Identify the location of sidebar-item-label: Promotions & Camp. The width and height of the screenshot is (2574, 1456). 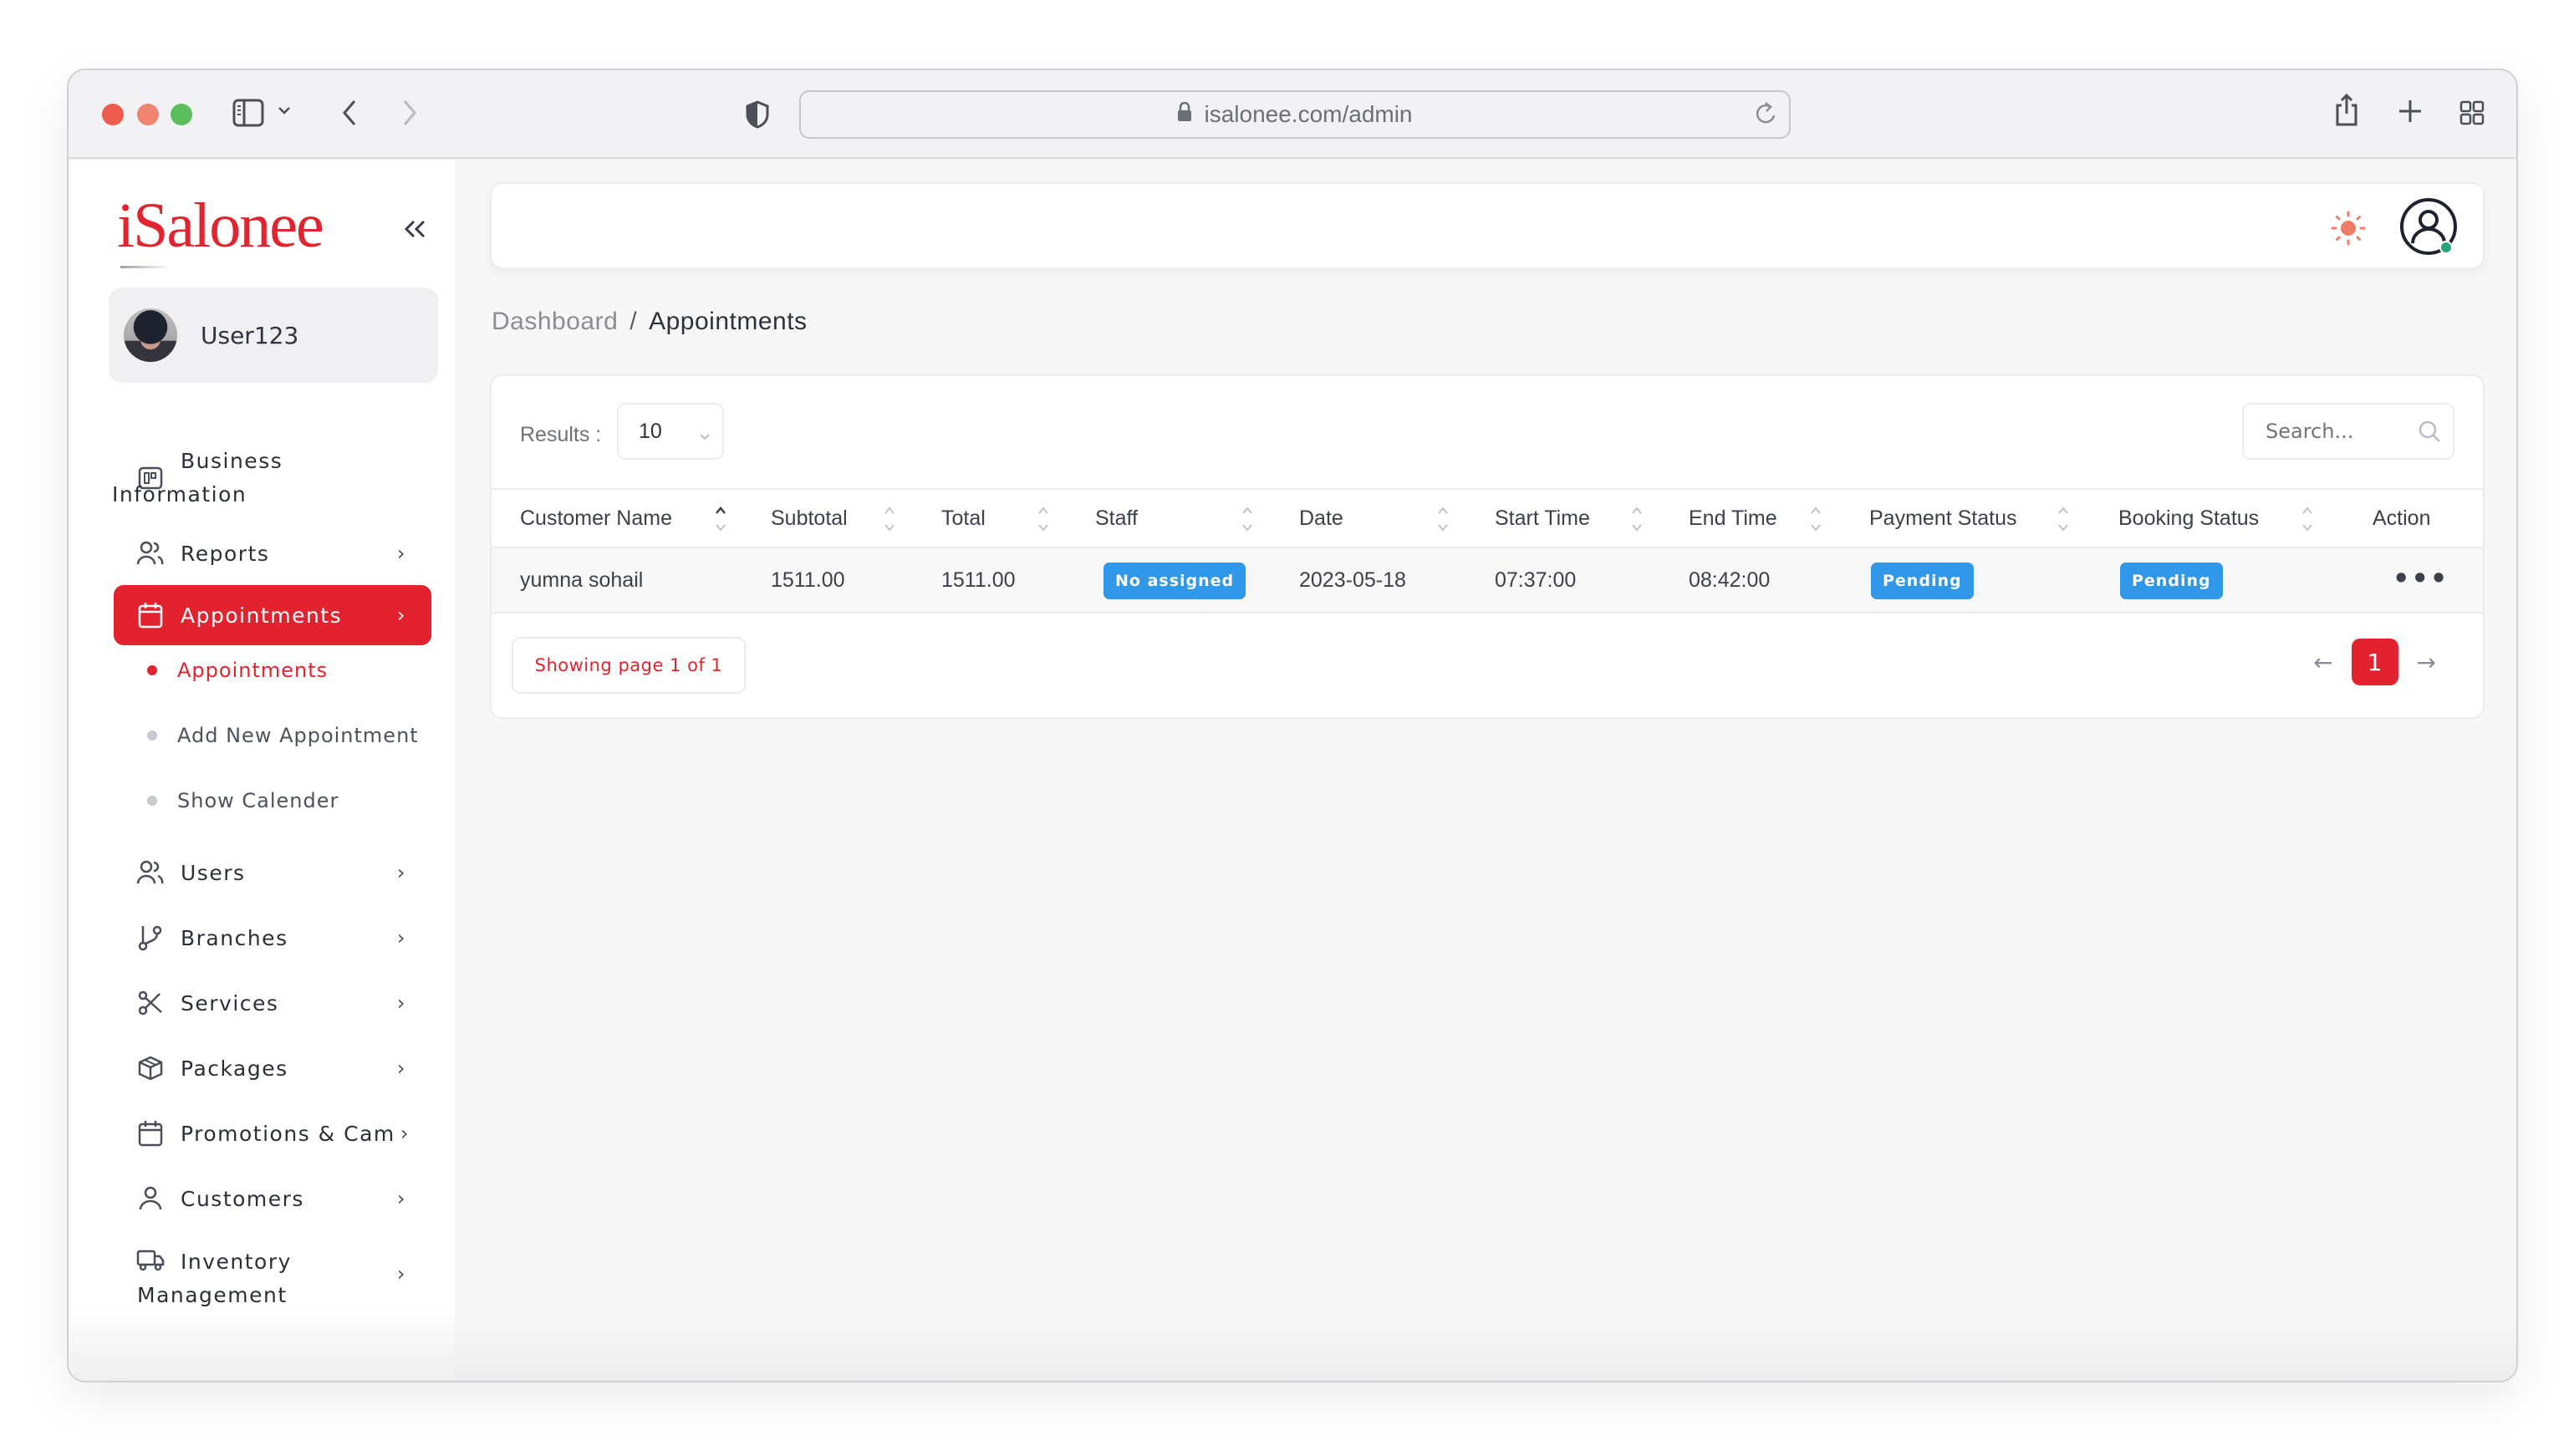
(289, 1133).